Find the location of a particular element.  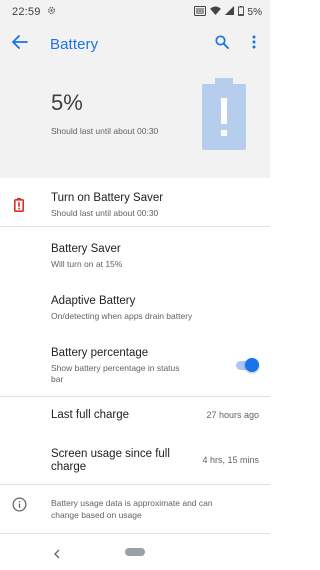

signal-icon is located at coordinates (229, 12).